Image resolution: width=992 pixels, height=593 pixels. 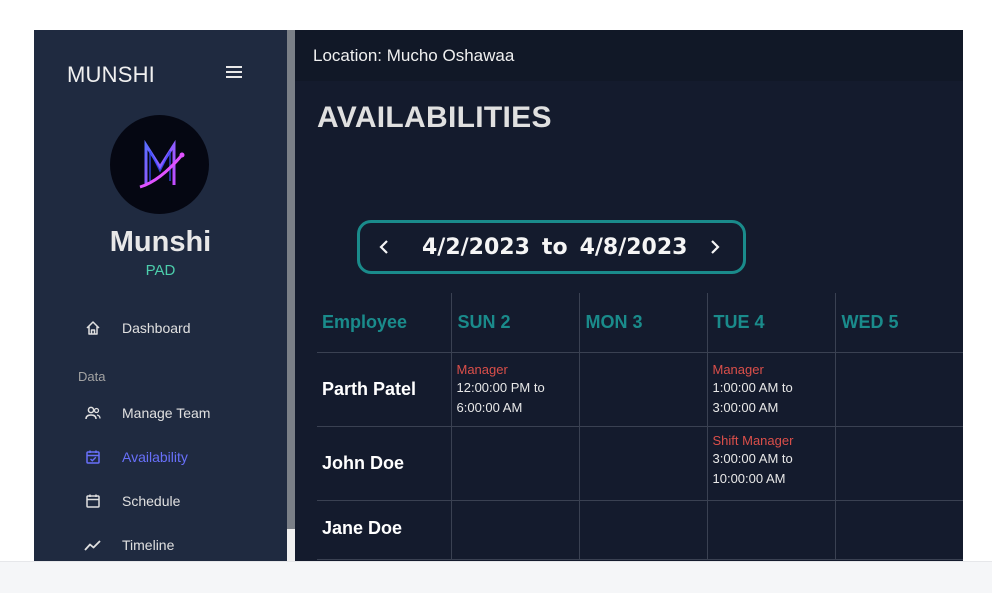 I want to click on table-row: Jane Doe, so click(x=640, y=530).